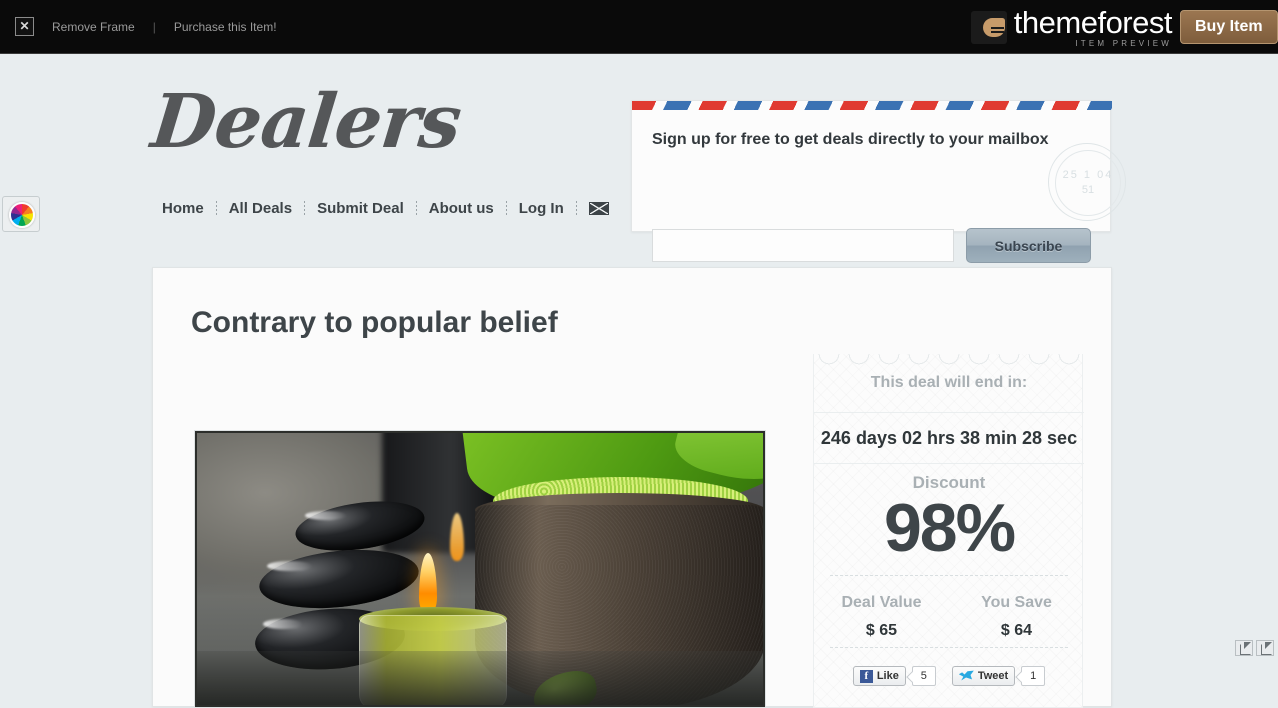  Describe the element at coordinates (1093, 43) in the screenshot. I see `themeforest-subtitle: ITEM PREVIEW` at that location.